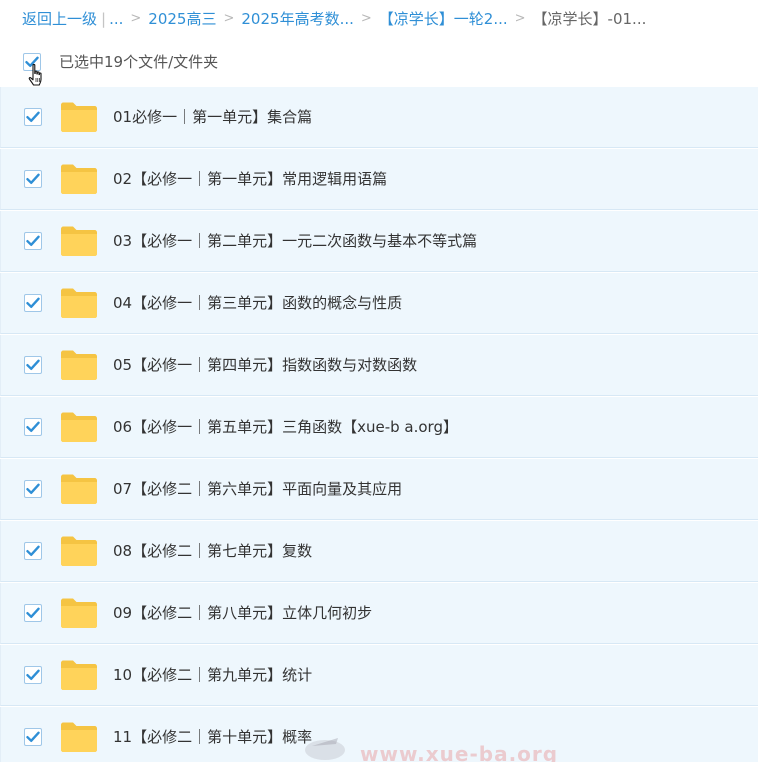 Image resolution: width=759 pixels, height=762 pixels. Describe the element at coordinates (243, 613) in the screenshot. I see `file-name: 09【必修二｜第八单元】立体几何初步` at that location.